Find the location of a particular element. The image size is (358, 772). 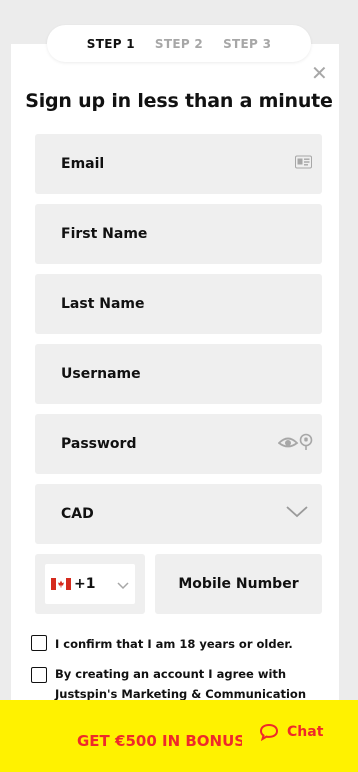

first-name-field: First Name is located at coordinates (178, 234).